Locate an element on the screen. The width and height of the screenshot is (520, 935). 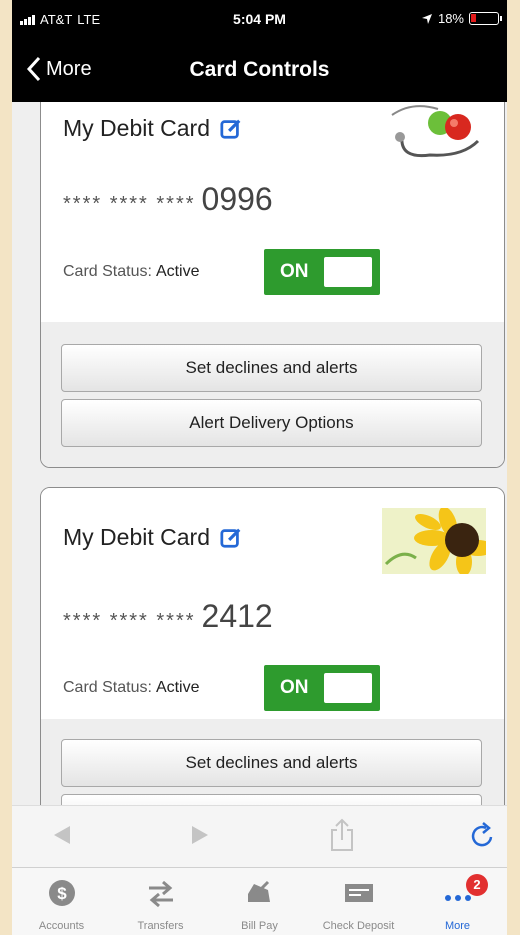
card-last4: 2412 is located at coordinates (237, 616).